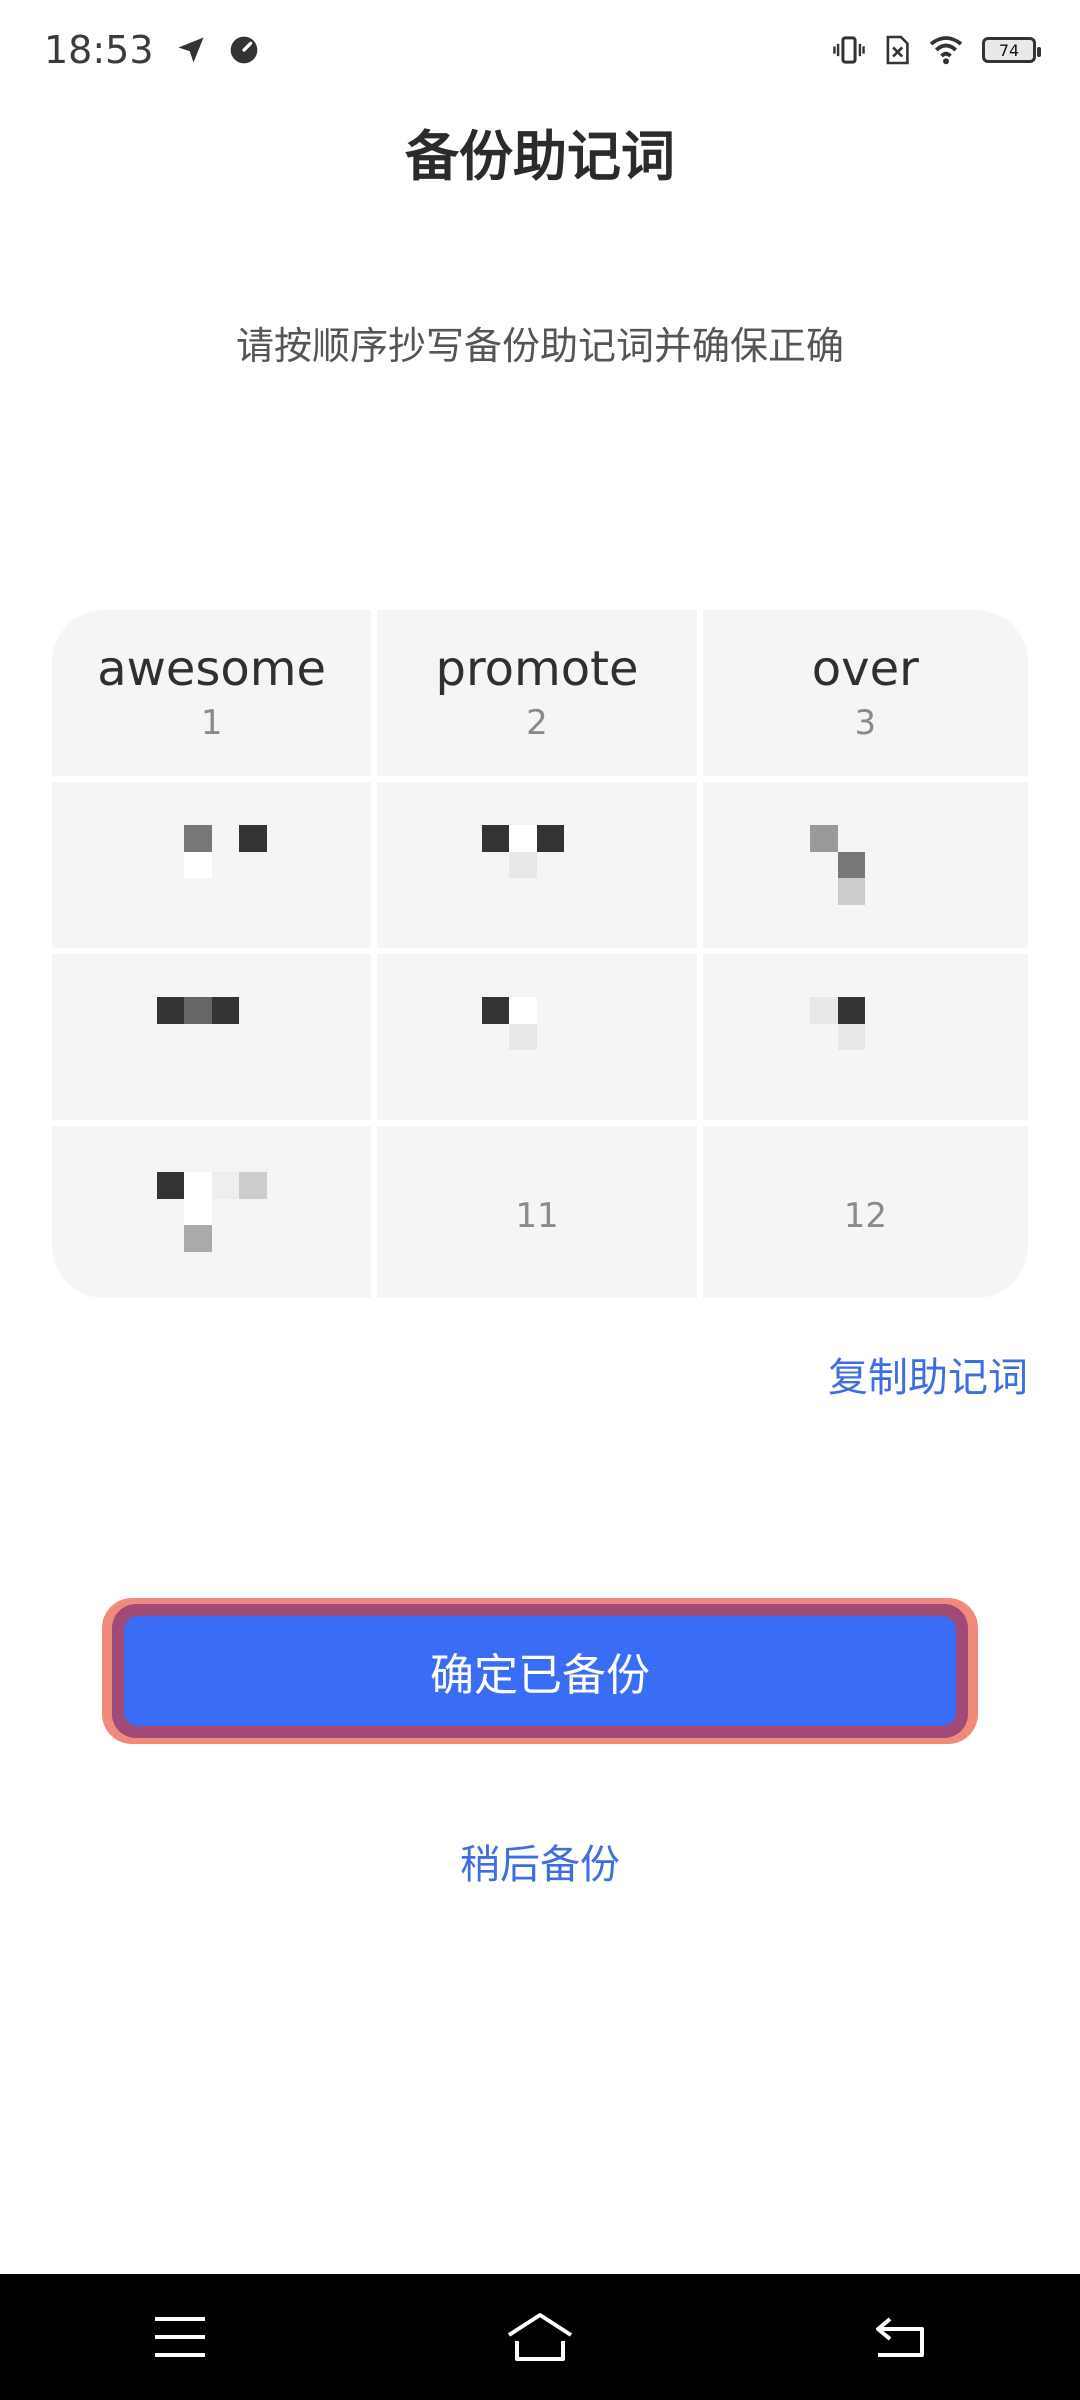 Image resolution: width=1080 pixels, height=2400 pixels. I want to click on status-time: 18:53, so click(99, 50).